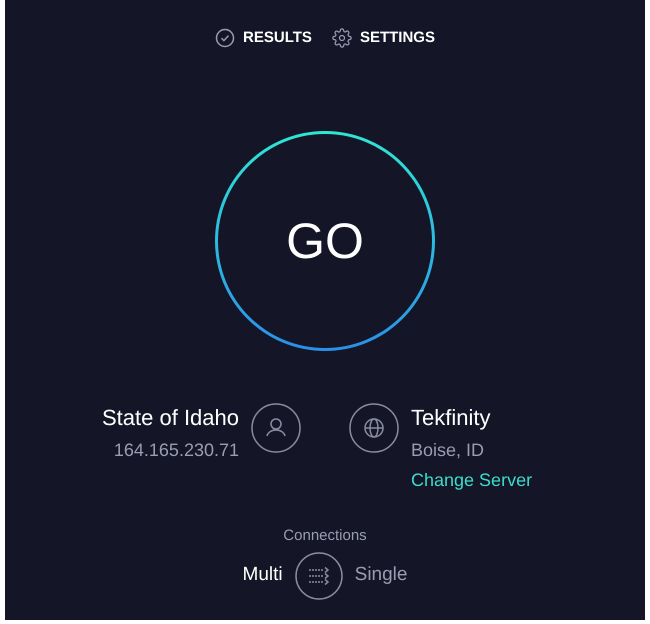  Describe the element at coordinates (176, 450) in the screenshot. I see `ip-address: 164.165.230.71` at that location.